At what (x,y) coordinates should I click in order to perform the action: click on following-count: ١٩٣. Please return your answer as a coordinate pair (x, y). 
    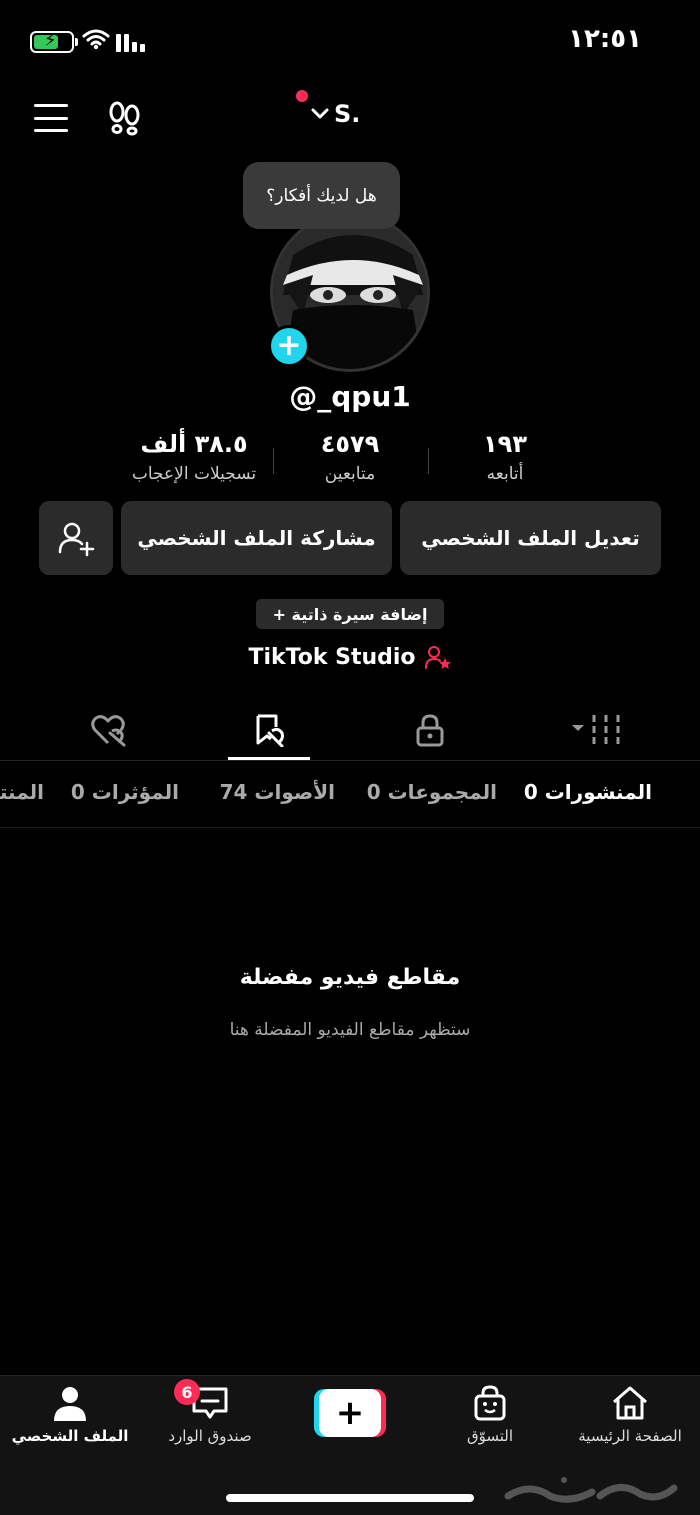
    Looking at the image, I should click on (505, 444).